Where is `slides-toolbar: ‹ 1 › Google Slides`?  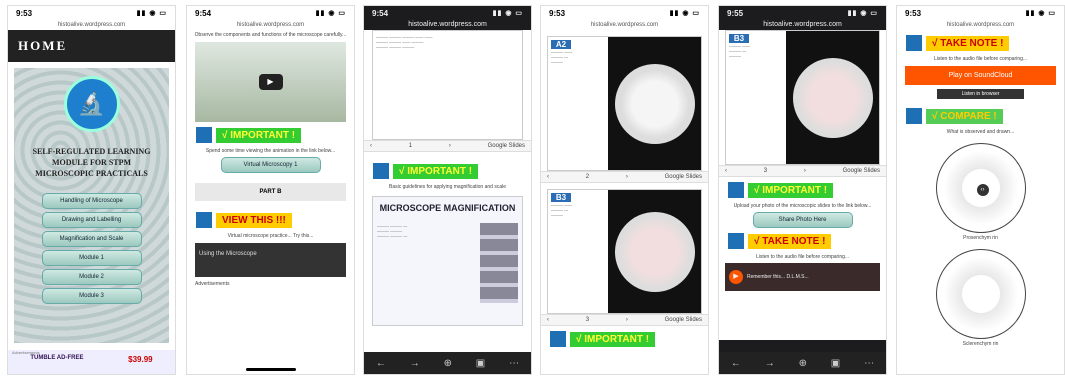
slides-toolbar: ‹ 1 › Google Slides is located at coordinates (447, 146).